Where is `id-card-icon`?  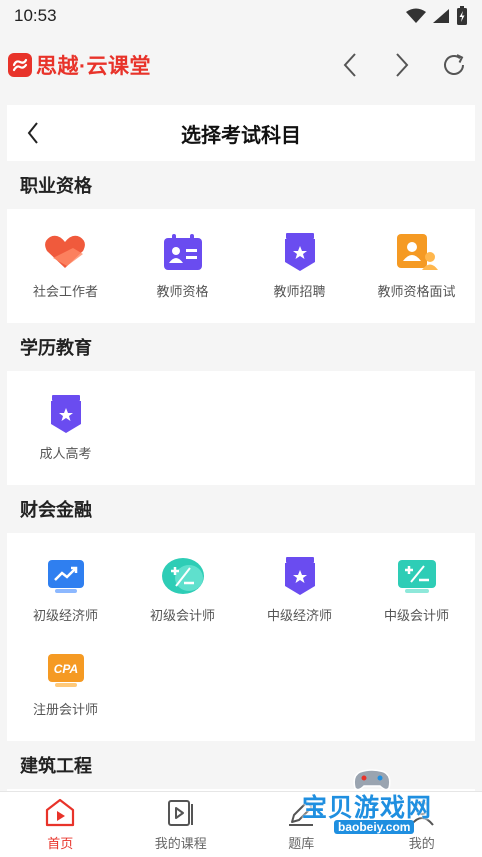 id-card-icon is located at coordinates (183, 252).